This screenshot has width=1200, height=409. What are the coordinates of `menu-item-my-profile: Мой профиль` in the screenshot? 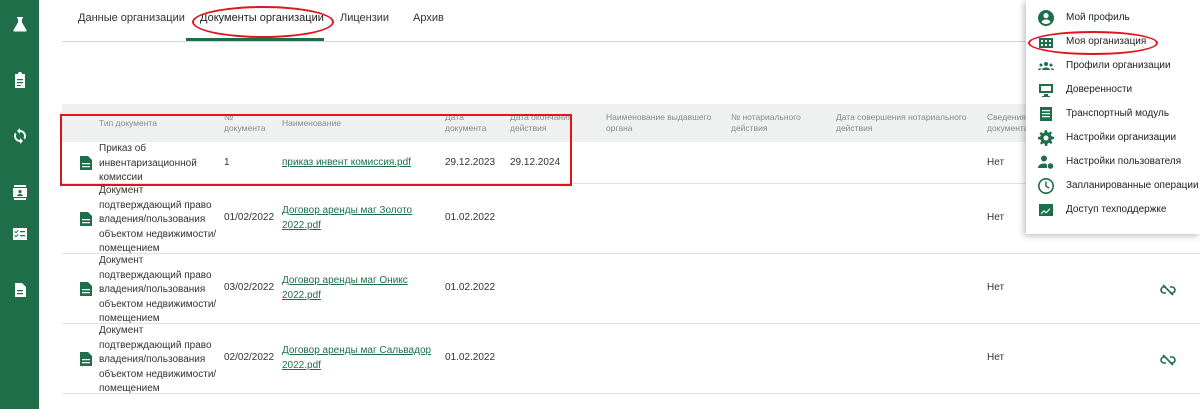 It's located at (1113, 18).